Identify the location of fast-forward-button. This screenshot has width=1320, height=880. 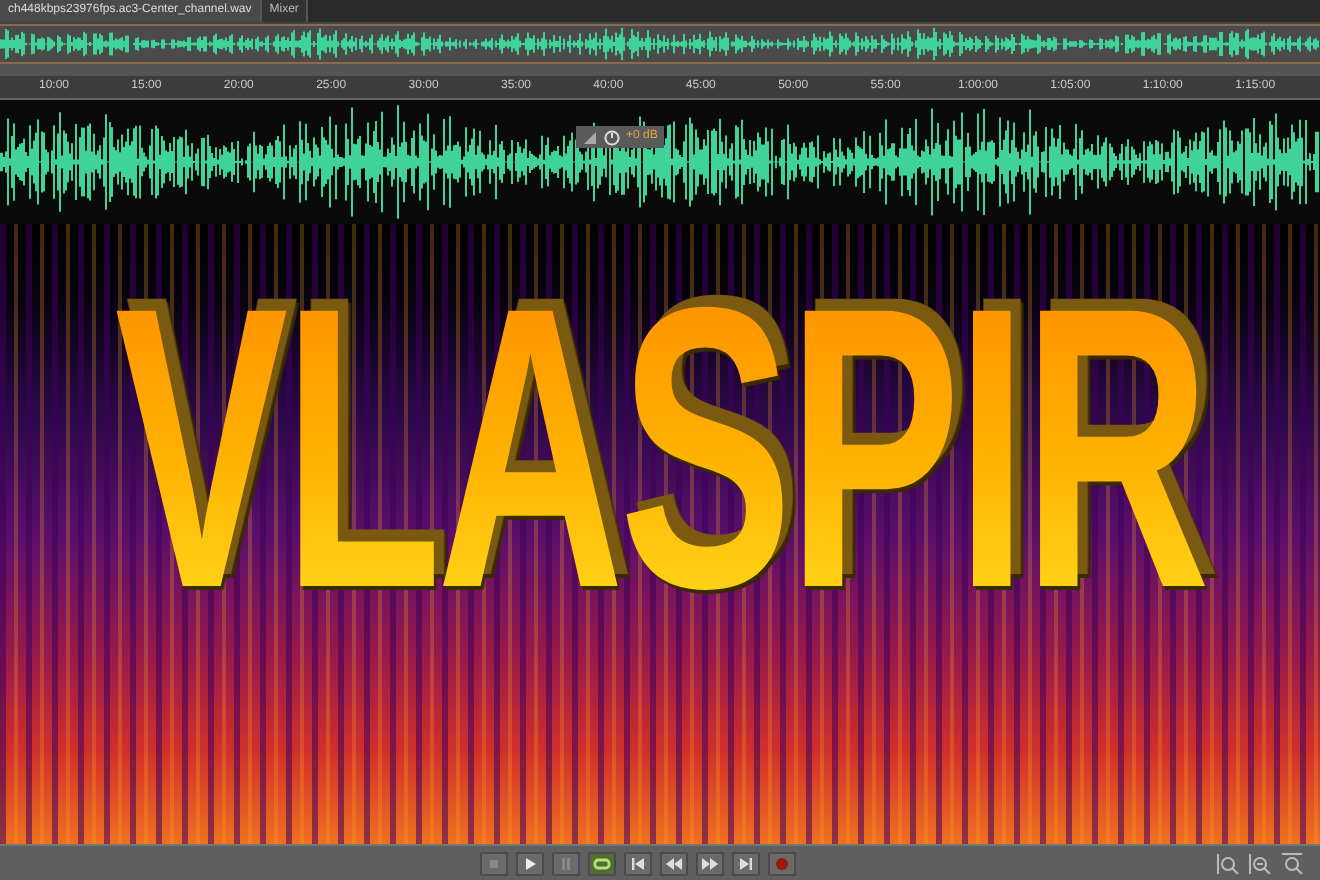
(710, 863).